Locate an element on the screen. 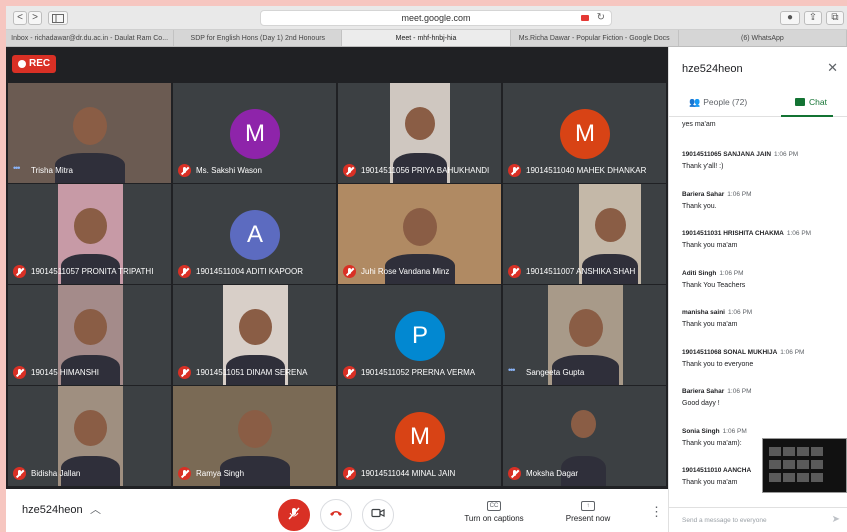 The height and width of the screenshot is (532, 847). more-options-icon: ⋮ is located at coordinates (656, 512).